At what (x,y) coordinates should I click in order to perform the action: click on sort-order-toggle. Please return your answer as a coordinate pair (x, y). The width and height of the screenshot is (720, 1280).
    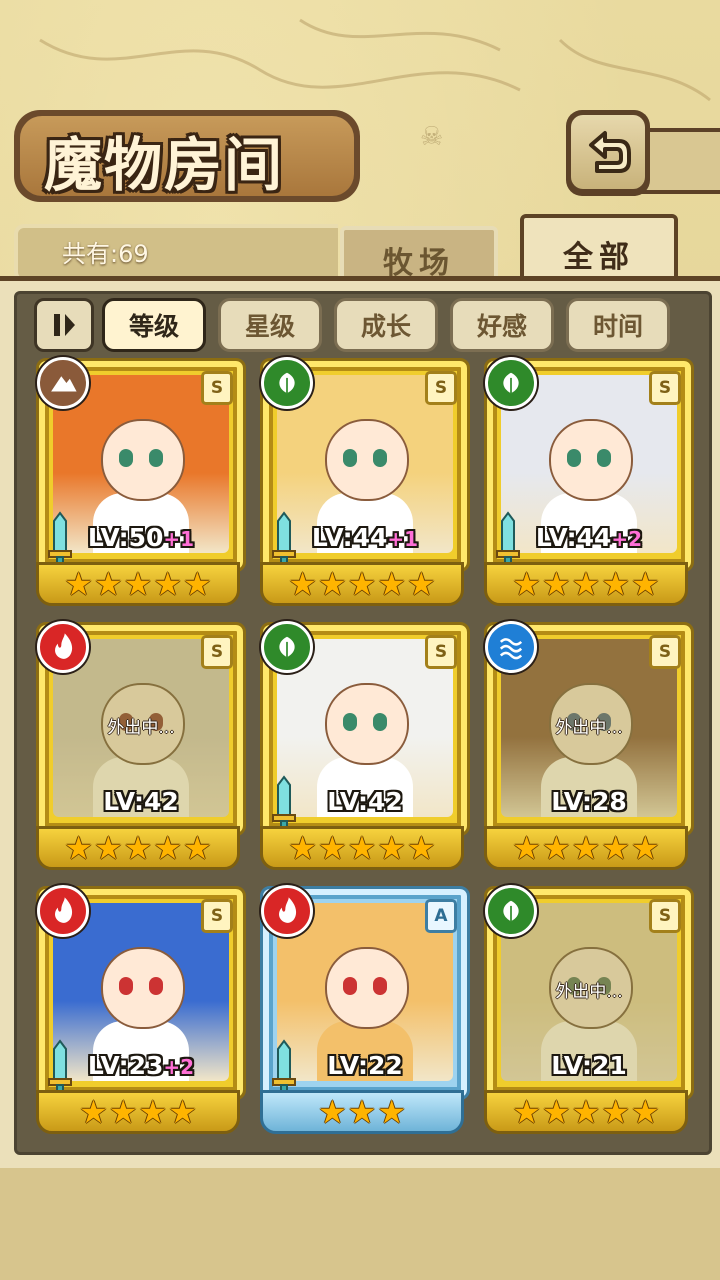
    Looking at the image, I should click on (64, 325).